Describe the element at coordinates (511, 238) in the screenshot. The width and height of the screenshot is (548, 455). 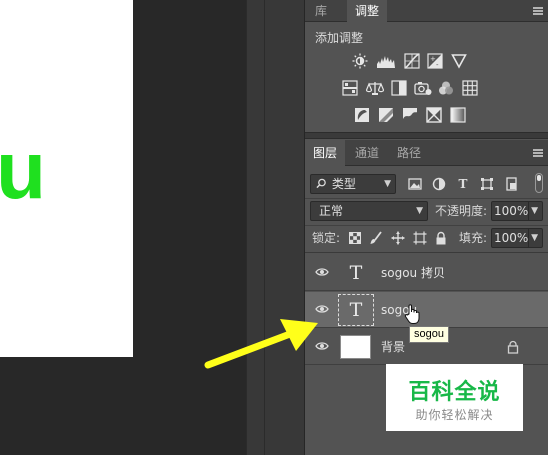
I see `fill-value: 100%` at that location.